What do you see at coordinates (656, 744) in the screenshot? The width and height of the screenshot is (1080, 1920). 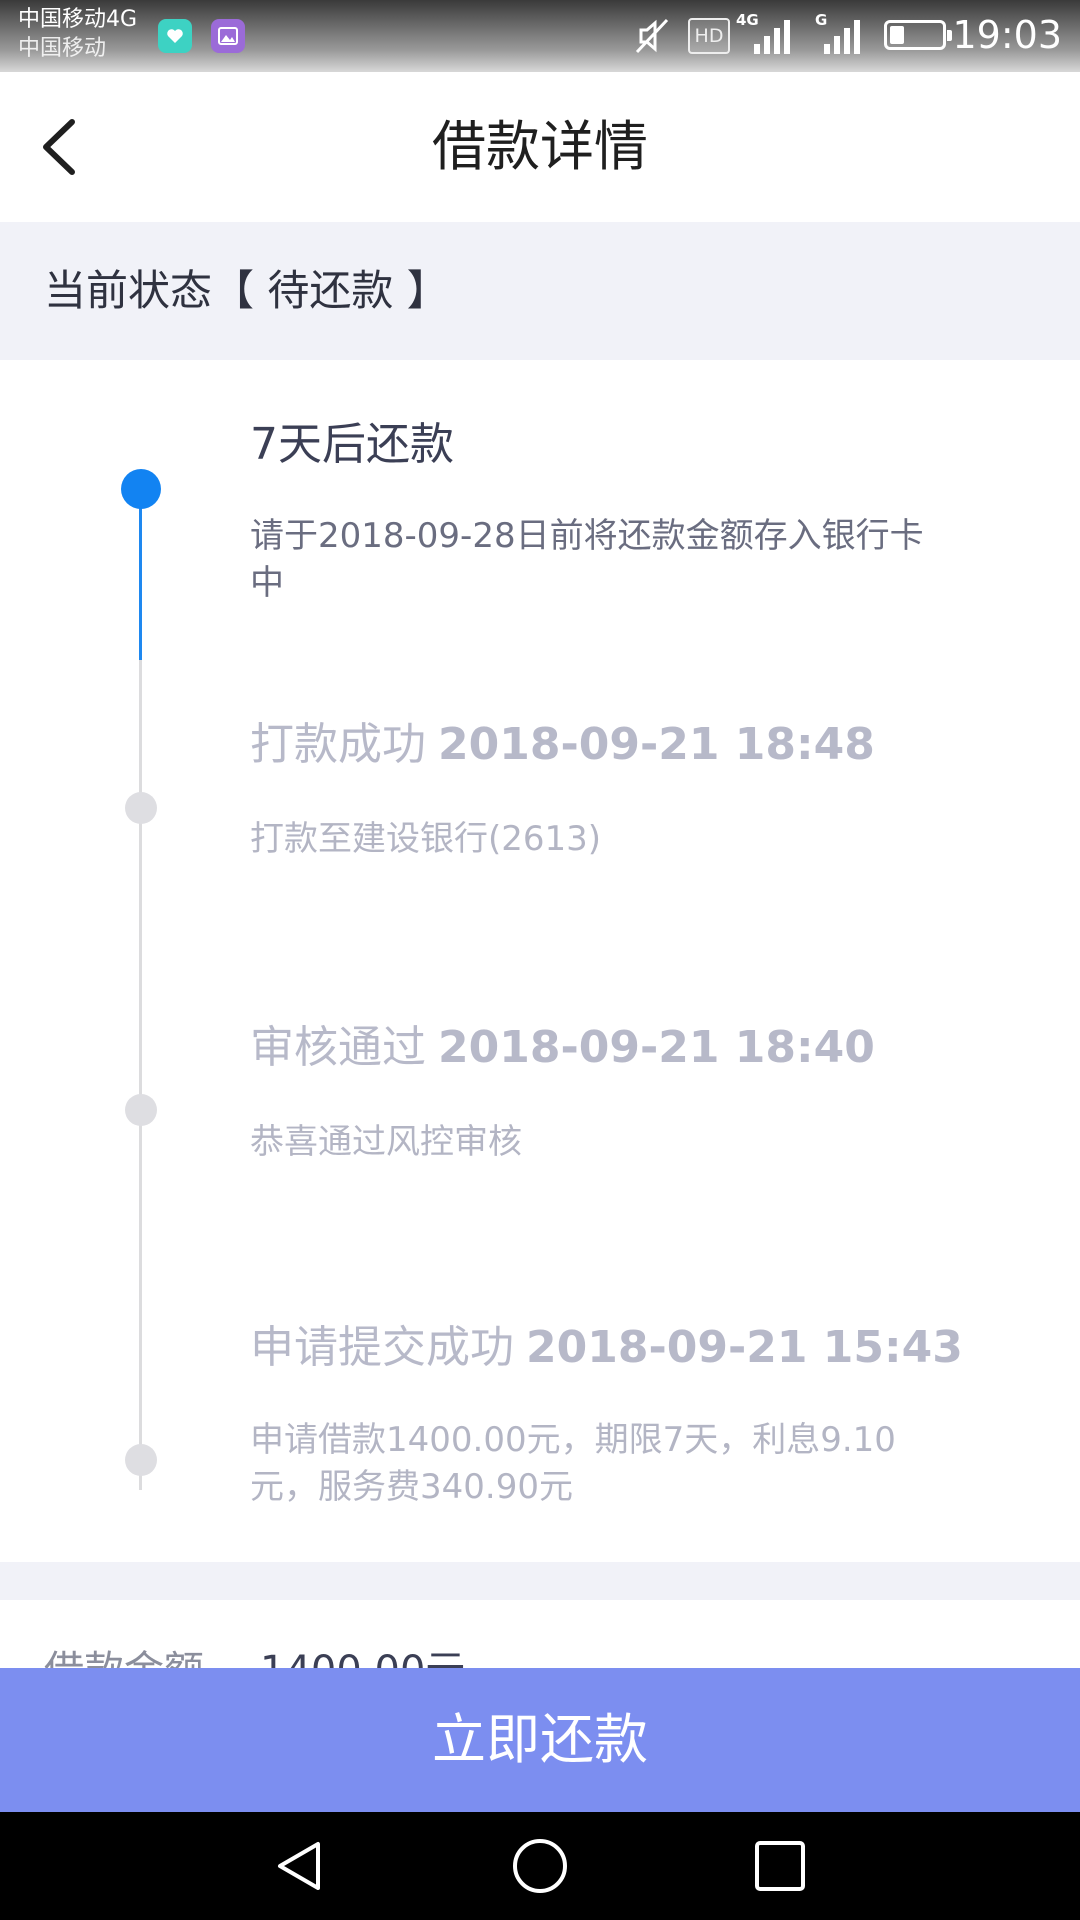 I see `step-datetime: 2018-09-21 18:48` at bounding box center [656, 744].